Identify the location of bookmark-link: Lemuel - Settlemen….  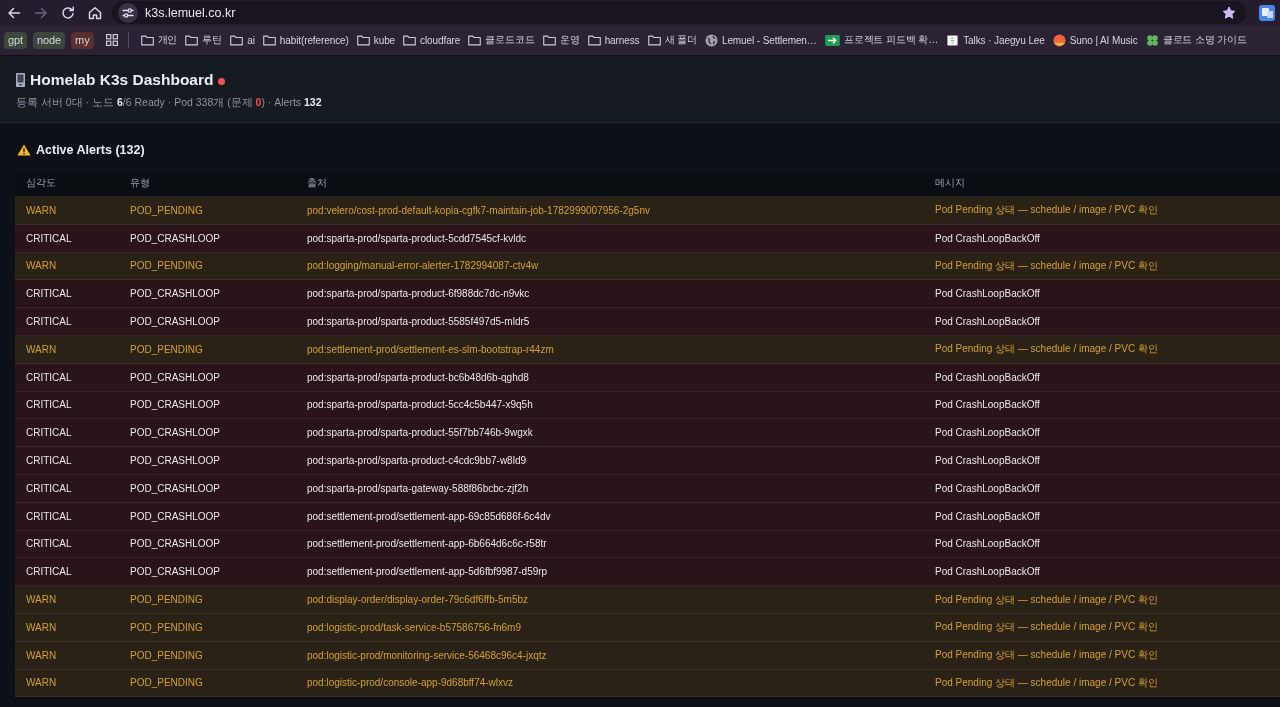
(760, 40).